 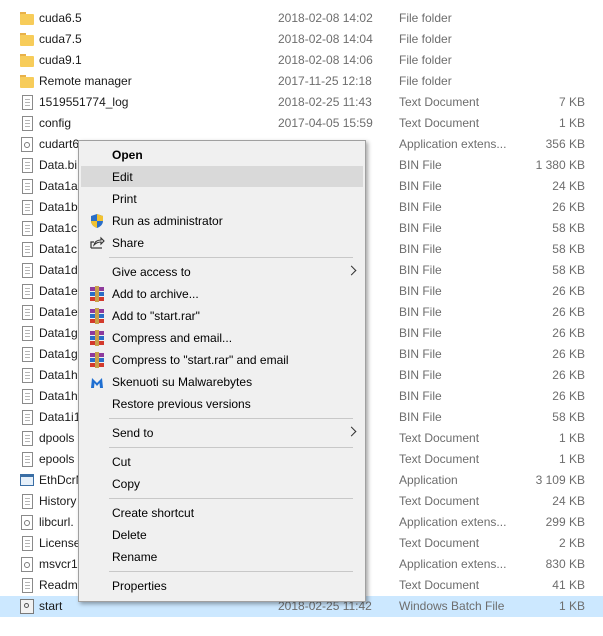 What do you see at coordinates (200, 360) in the screenshot?
I see `menu-item-label: Compress to "start.rar" and email` at bounding box center [200, 360].